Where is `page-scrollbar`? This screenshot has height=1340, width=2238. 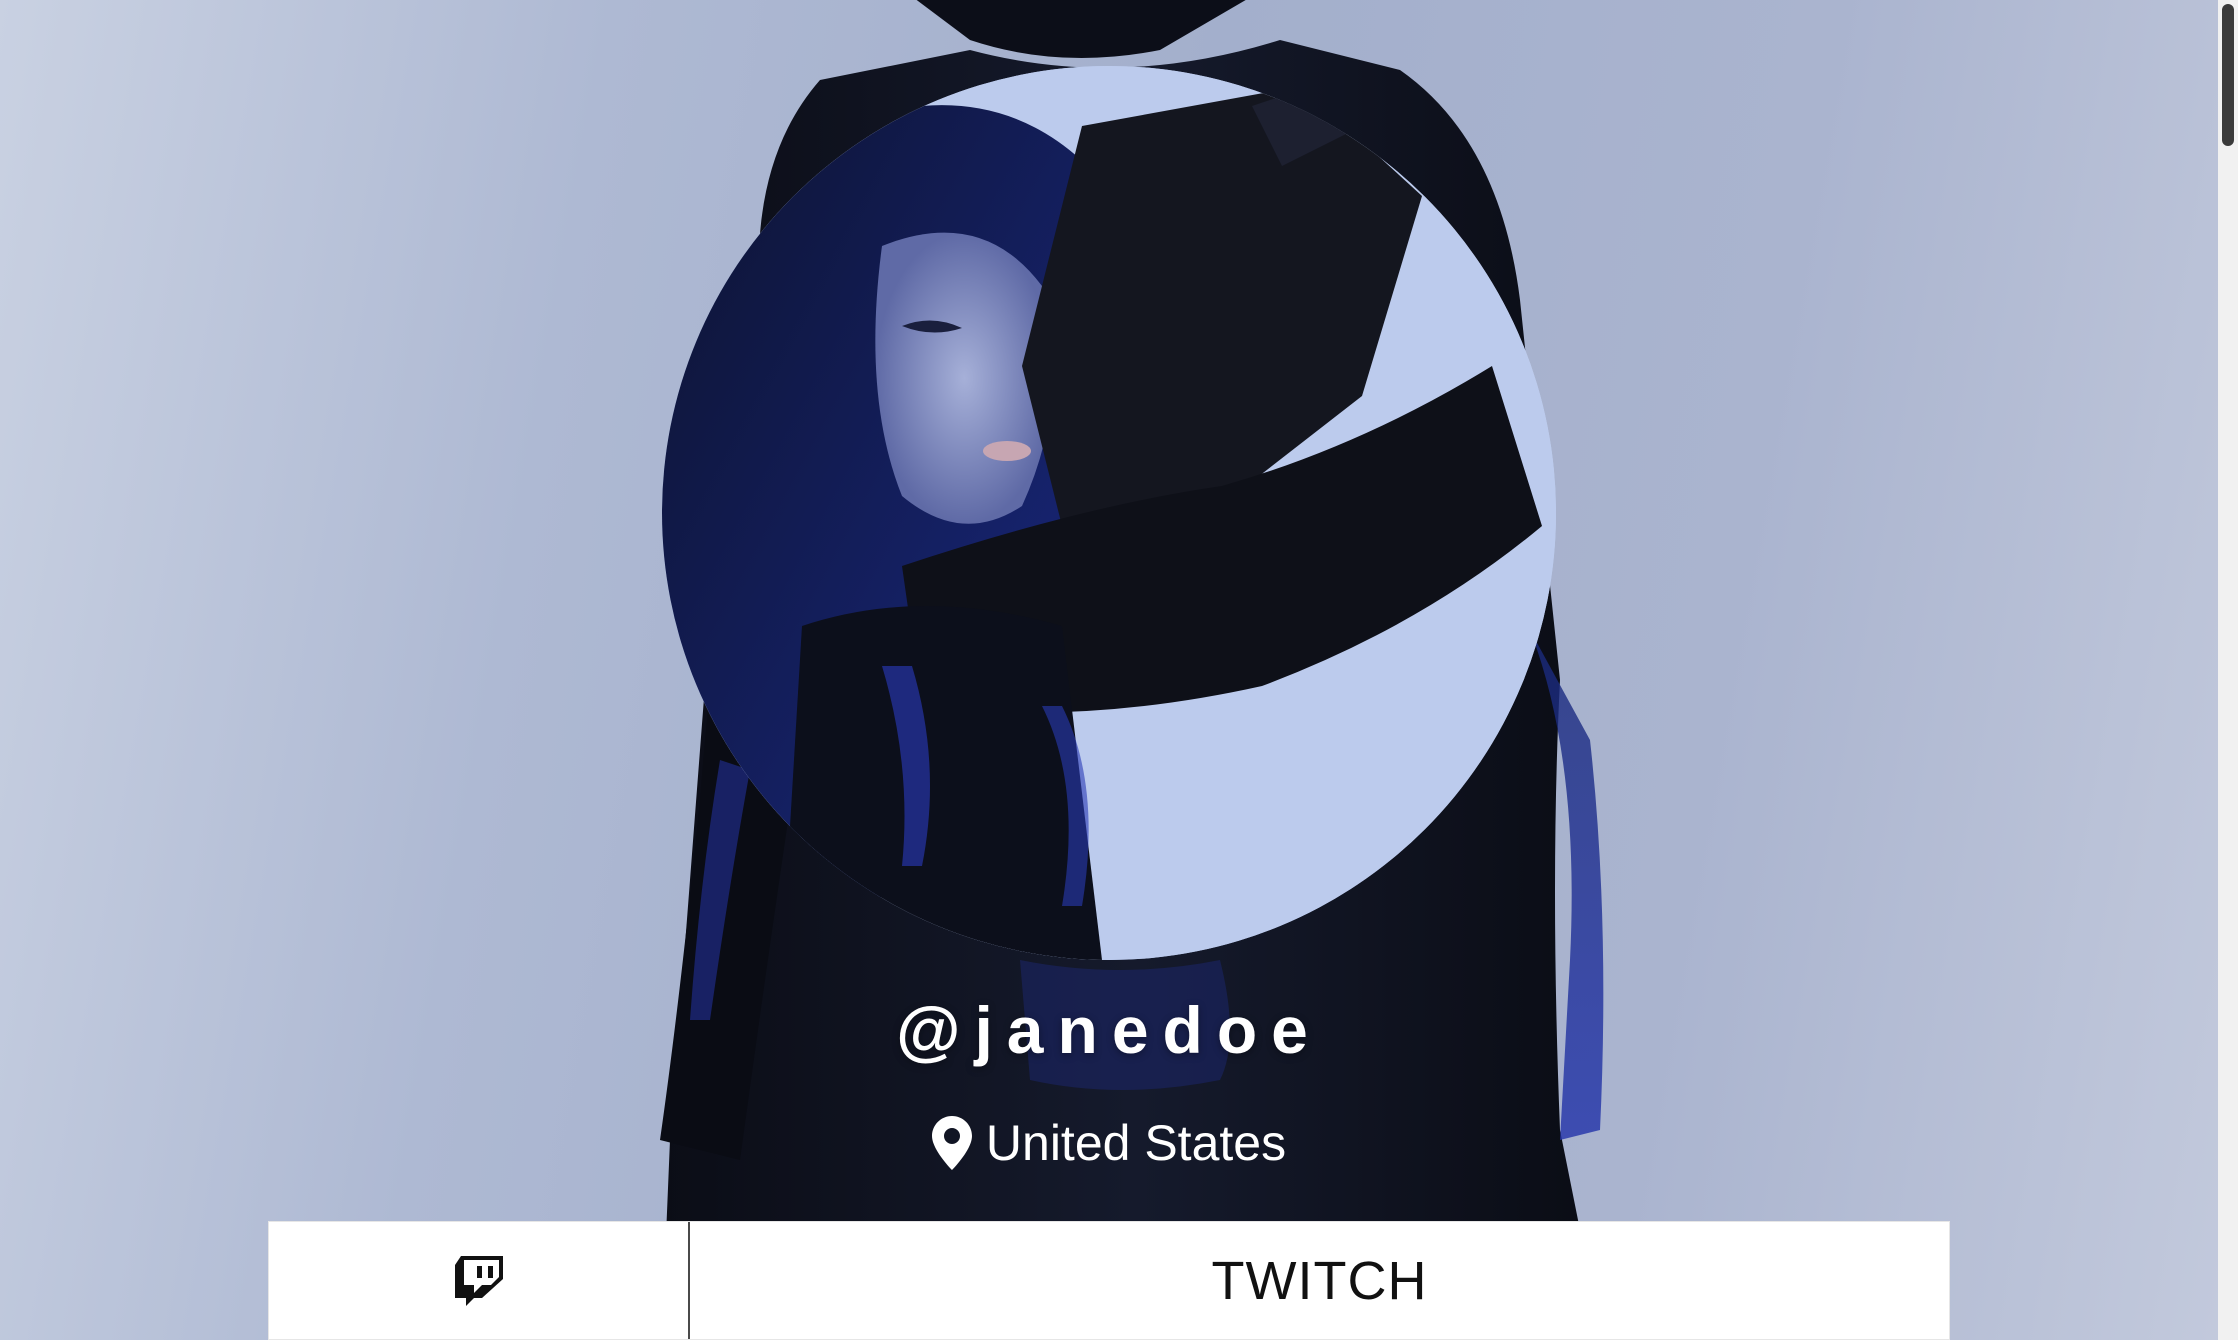 page-scrollbar is located at coordinates (2228, 670).